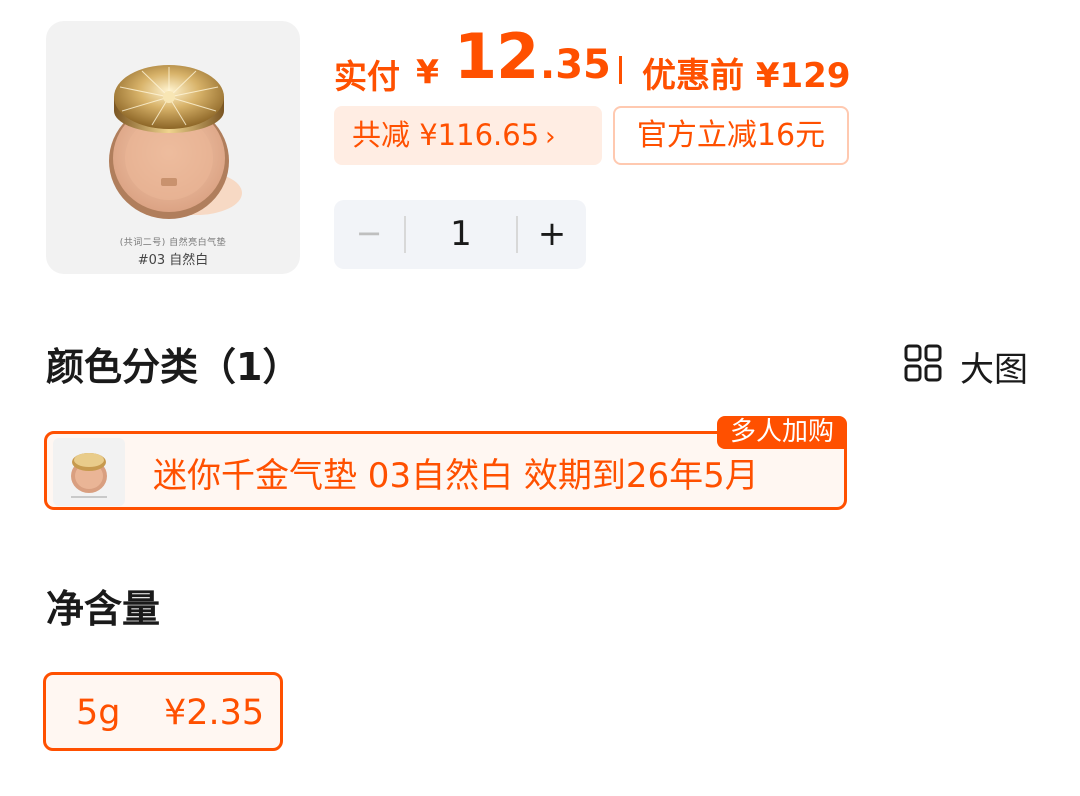  Describe the element at coordinates (173, 260) in the screenshot. I see `product-image-caption: #03 自然白` at that location.